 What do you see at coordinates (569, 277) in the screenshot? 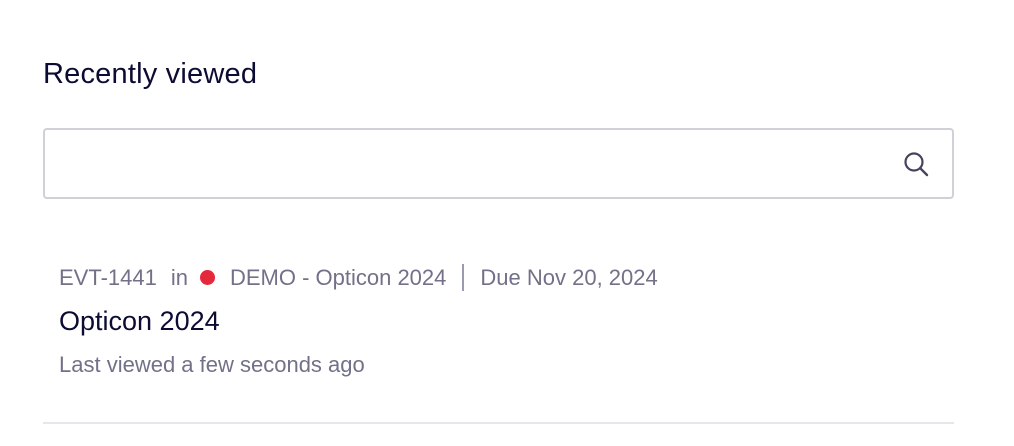
I see `due-date: Due Nov 20, 2024` at bounding box center [569, 277].